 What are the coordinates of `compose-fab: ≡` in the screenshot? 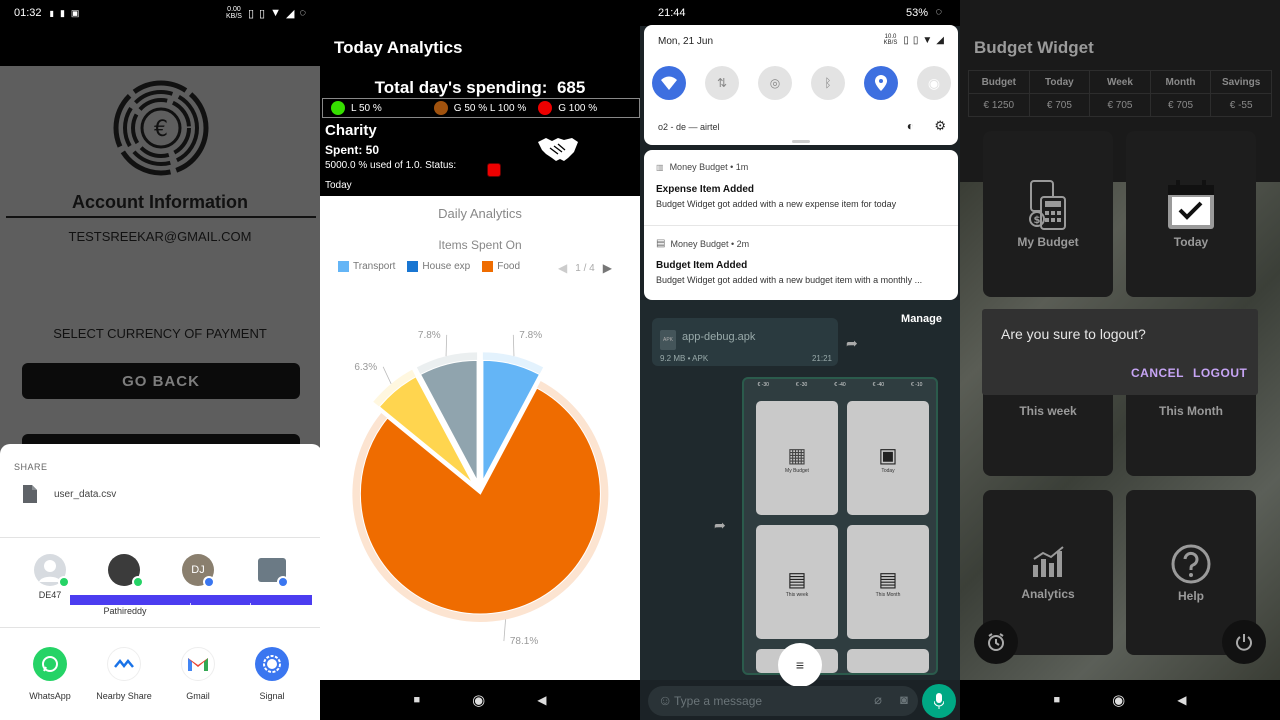 It's located at (800, 665).